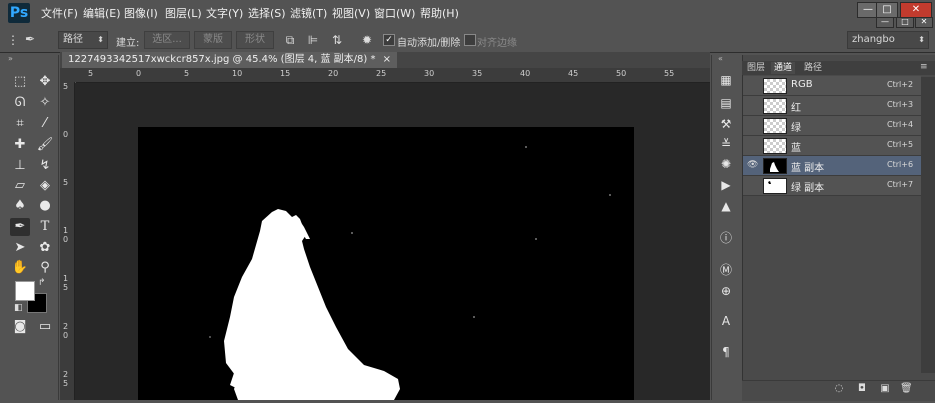 This screenshot has height=403, width=935. Describe the element at coordinates (10, 58) in the screenshot. I see `collapse-icon: »` at that location.